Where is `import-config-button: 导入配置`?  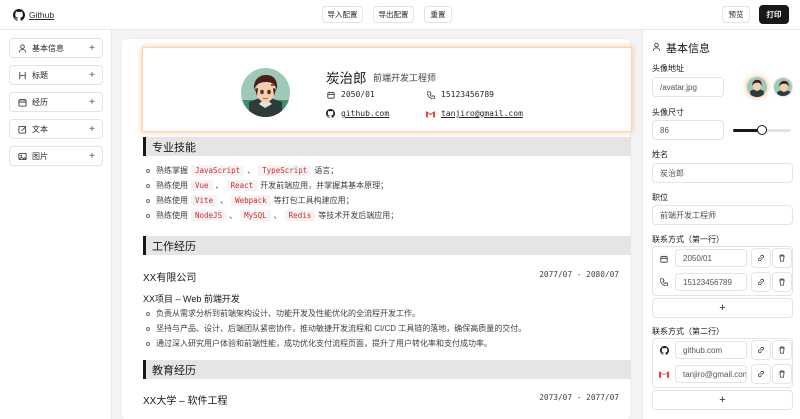
import-config-button: 导入配置 is located at coordinates (342, 14).